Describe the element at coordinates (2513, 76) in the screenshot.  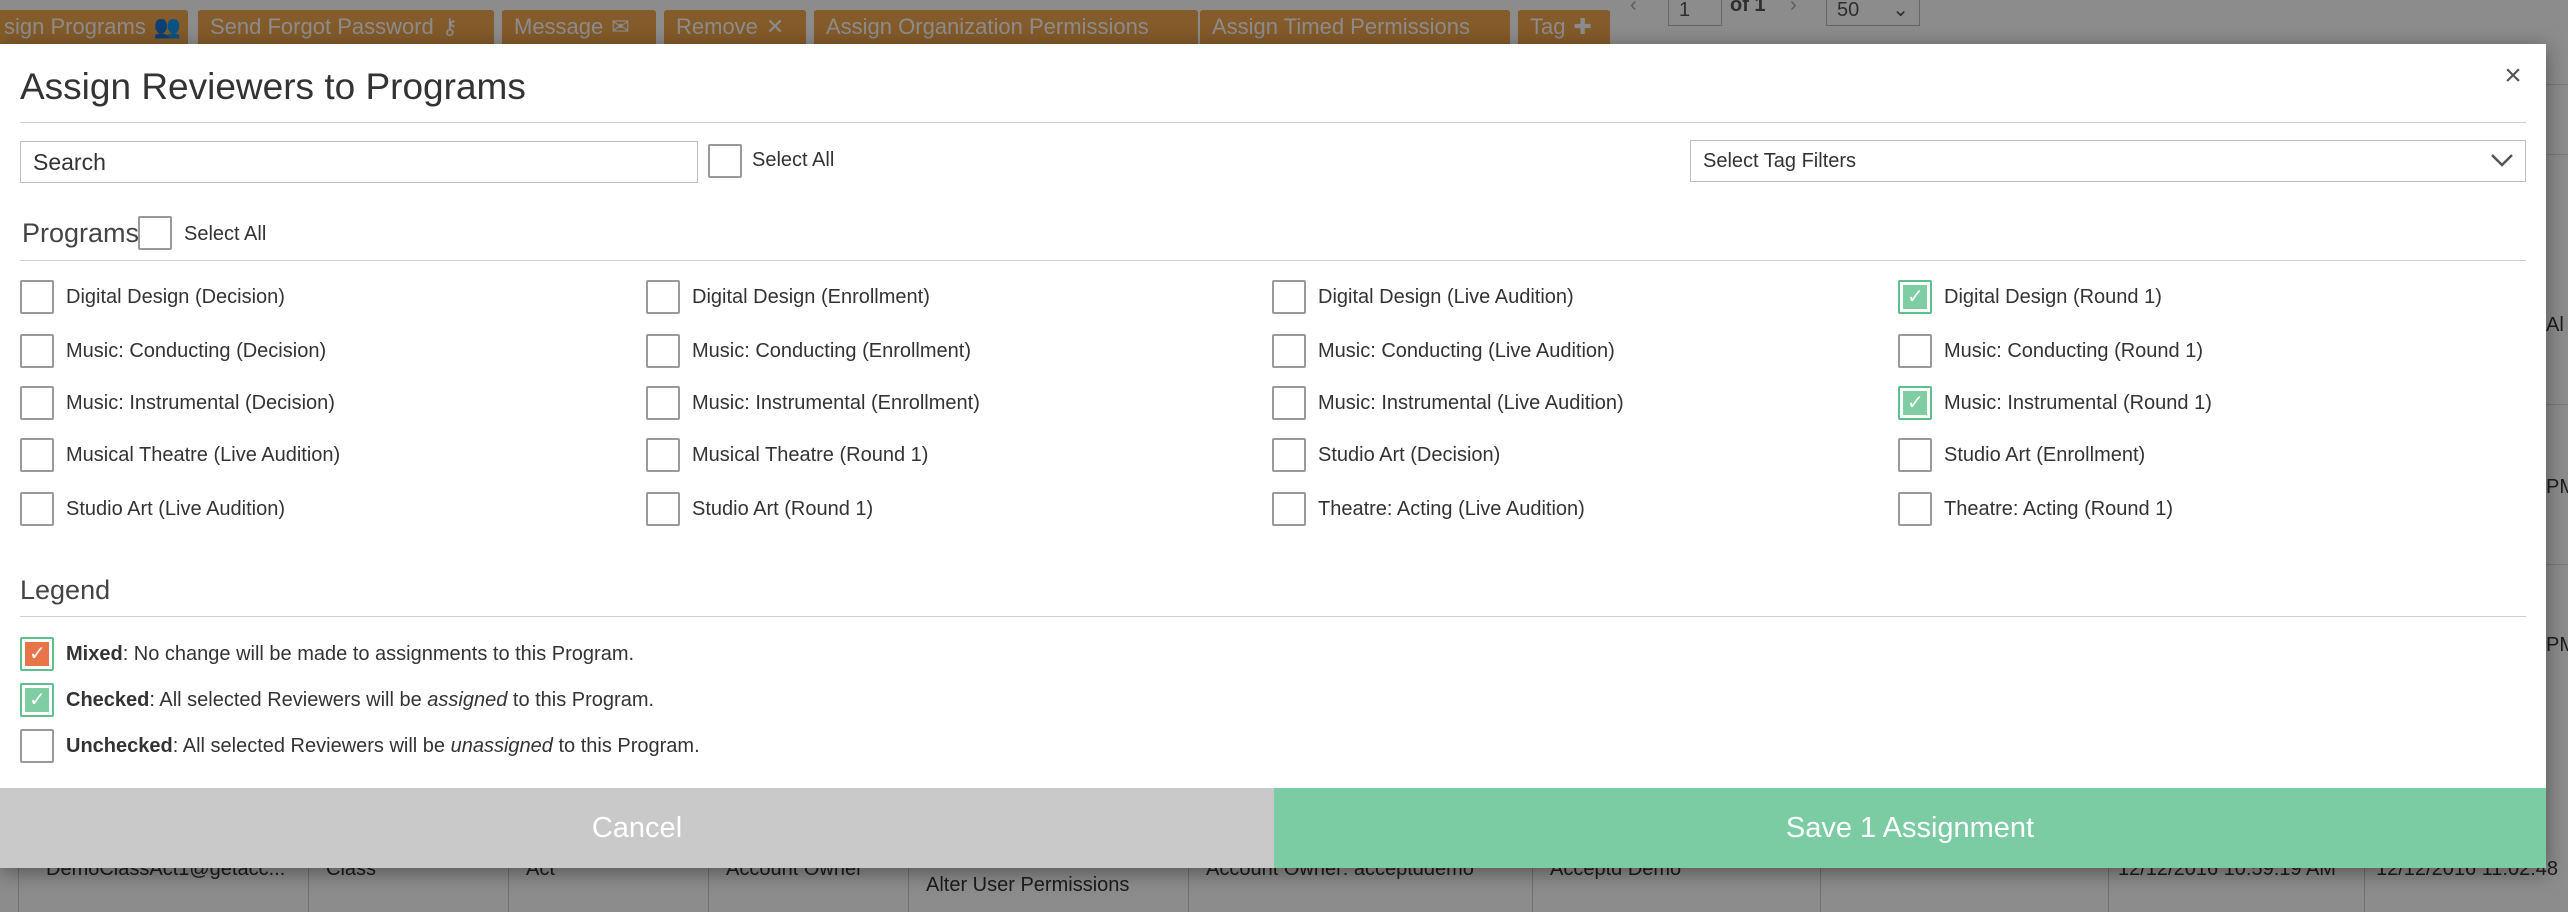
I see `close-icon: ×` at that location.